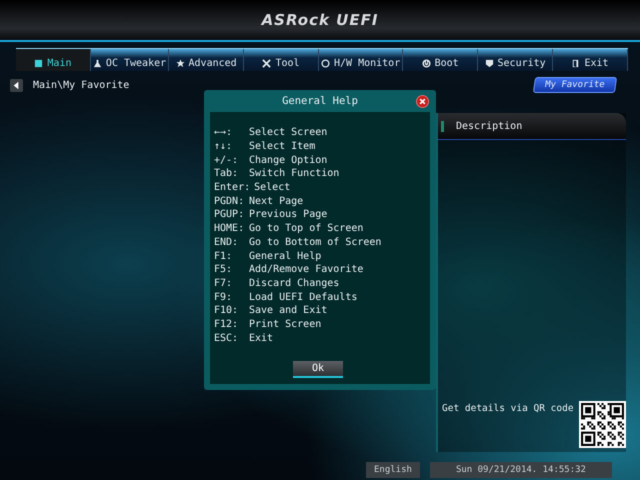  Describe the element at coordinates (481, 126) in the screenshot. I see `description-title: Description` at that location.